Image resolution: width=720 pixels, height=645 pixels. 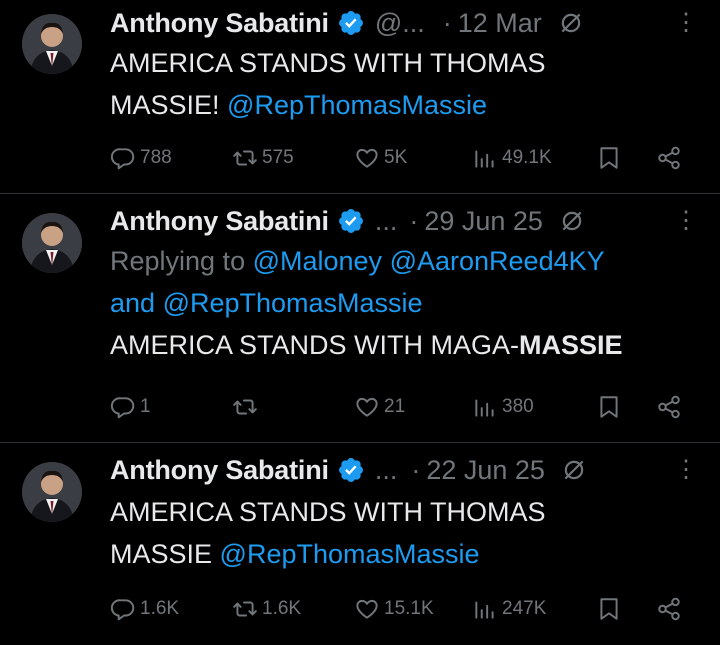 What do you see at coordinates (571, 345) in the screenshot?
I see `text-bold: MASSIE` at bounding box center [571, 345].